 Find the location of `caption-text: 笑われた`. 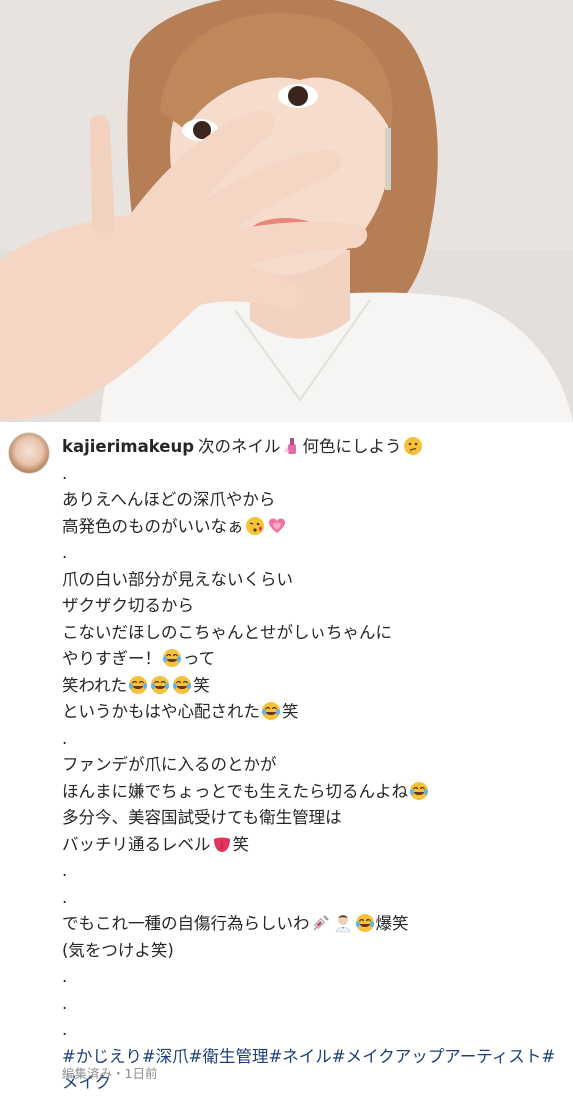

caption-text: 笑われた is located at coordinates (95, 685).